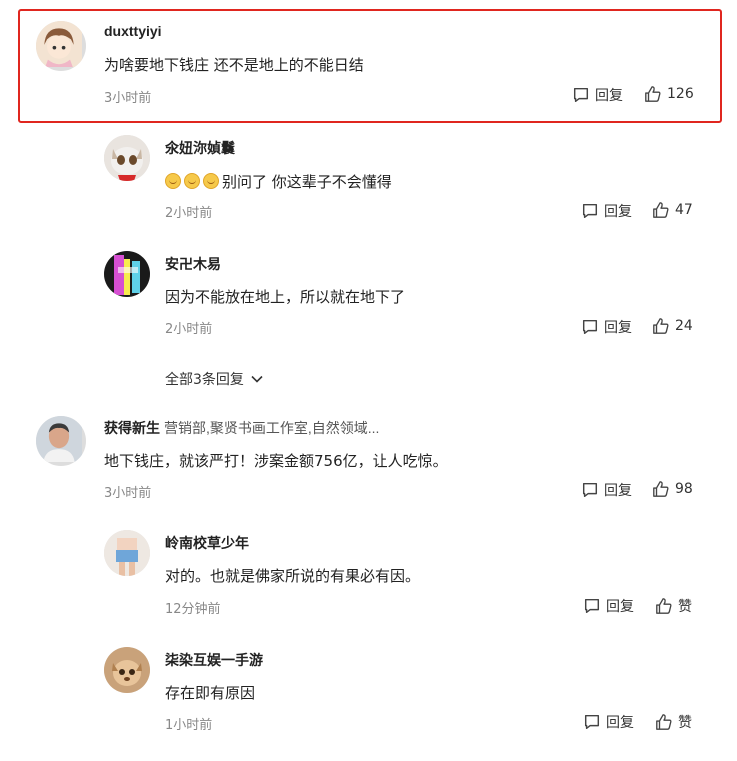  Describe the element at coordinates (285, 297) in the screenshot. I see `comment-text: 因为不能放在地上，所以就在地下了` at that location.